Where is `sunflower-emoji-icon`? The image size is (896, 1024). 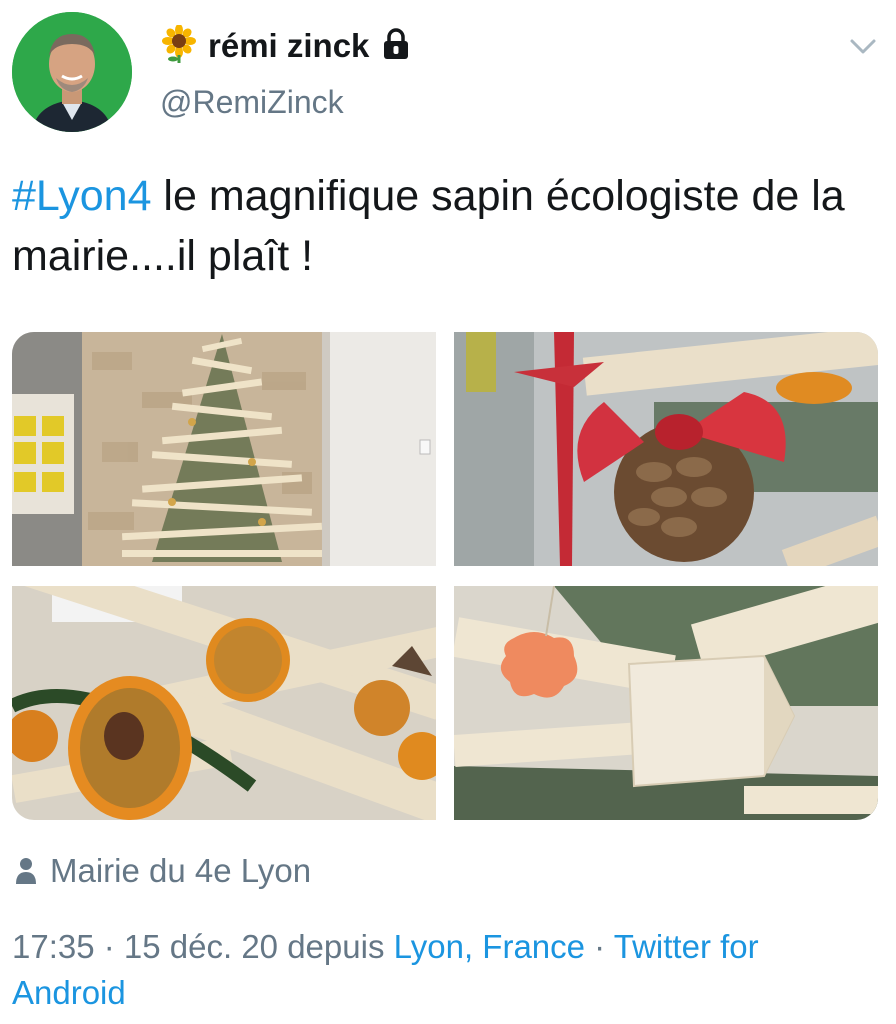 sunflower-emoji-icon is located at coordinates (179, 45).